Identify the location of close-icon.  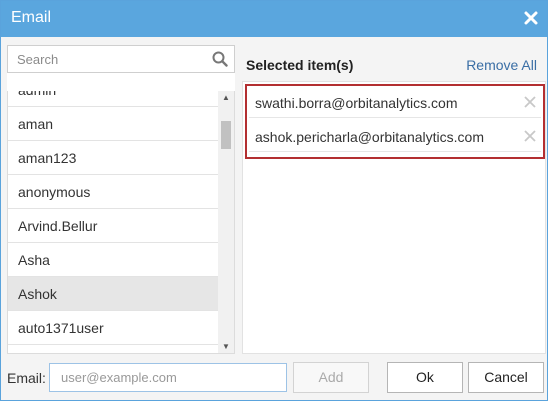
(531, 18).